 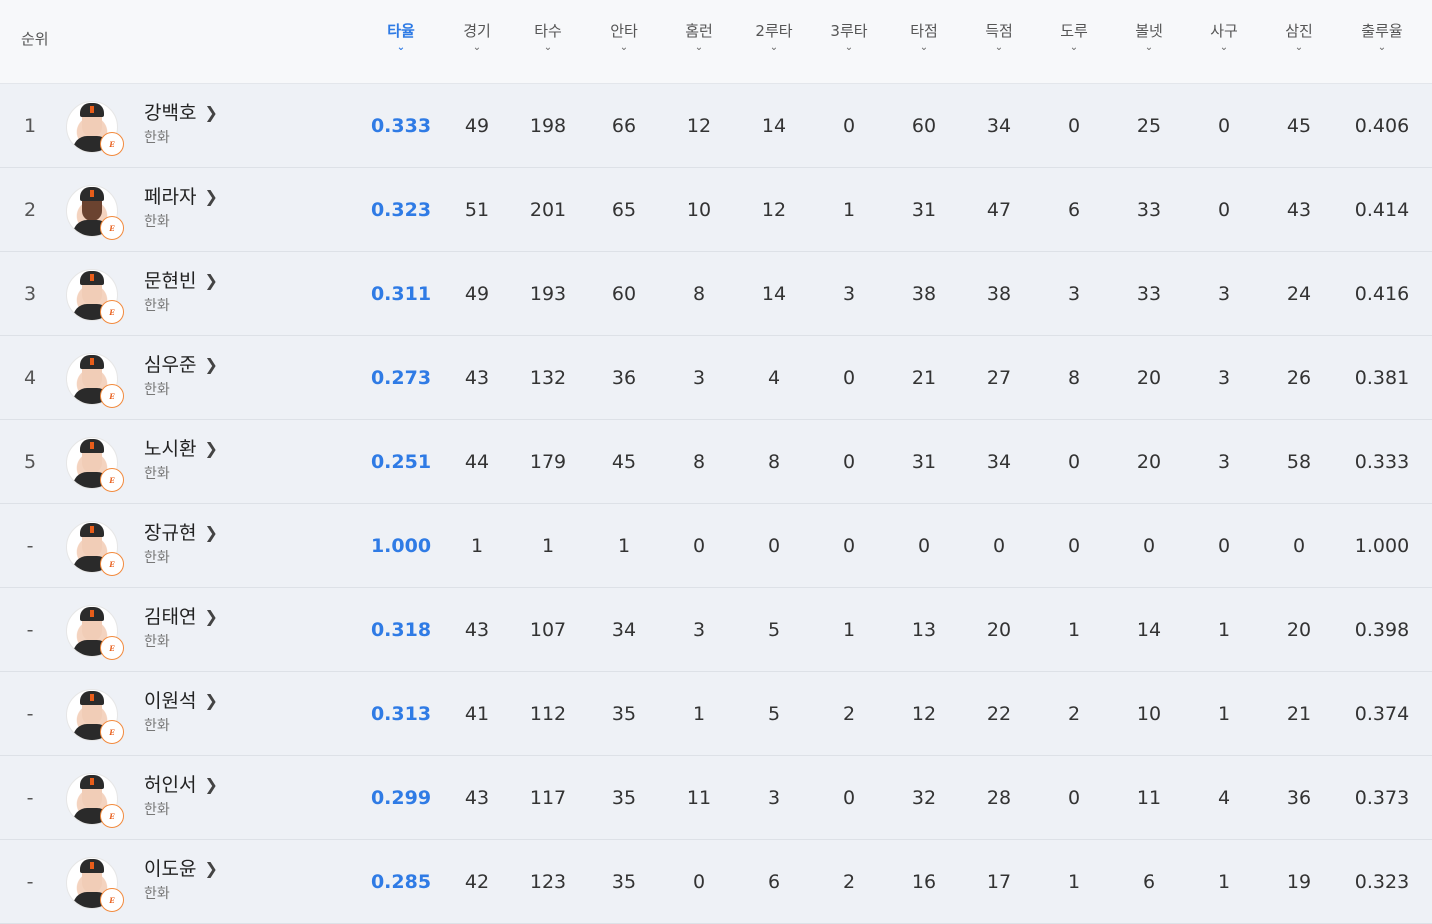 I want to click on player-cell: E 노시환 ❯ 한화, so click(x=142, y=464).